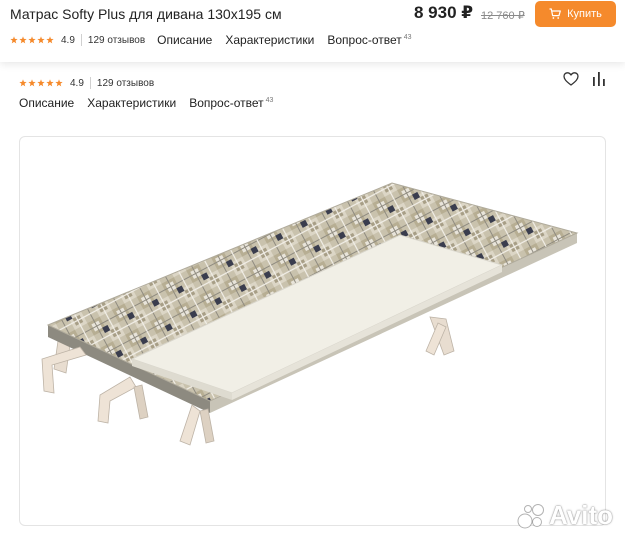 The image size is (625, 540). What do you see at coordinates (444, 12) in the screenshot?
I see `price: 8 930 ₽` at bounding box center [444, 12].